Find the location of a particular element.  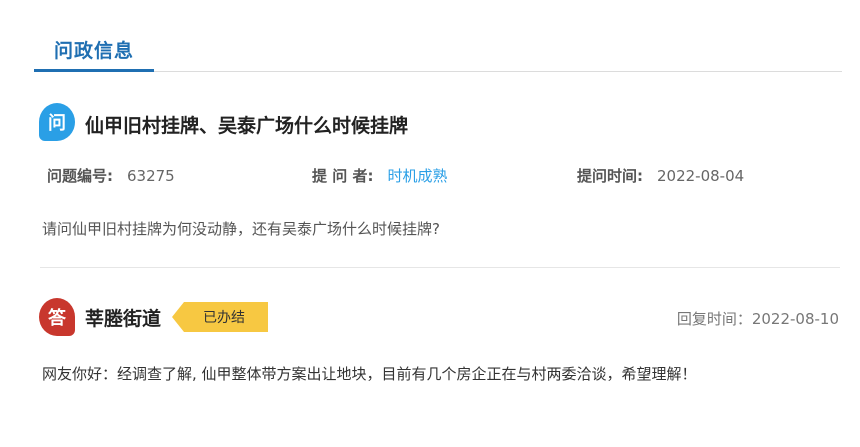

tab-wenzheng-info: 问政信息 is located at coordinates (94, 51).